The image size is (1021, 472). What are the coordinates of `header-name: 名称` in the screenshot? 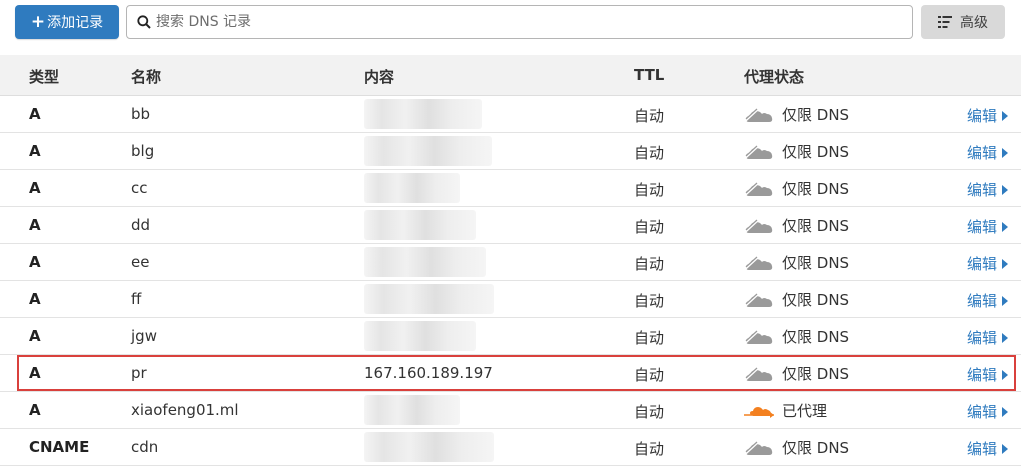 It's located at (146, 76).